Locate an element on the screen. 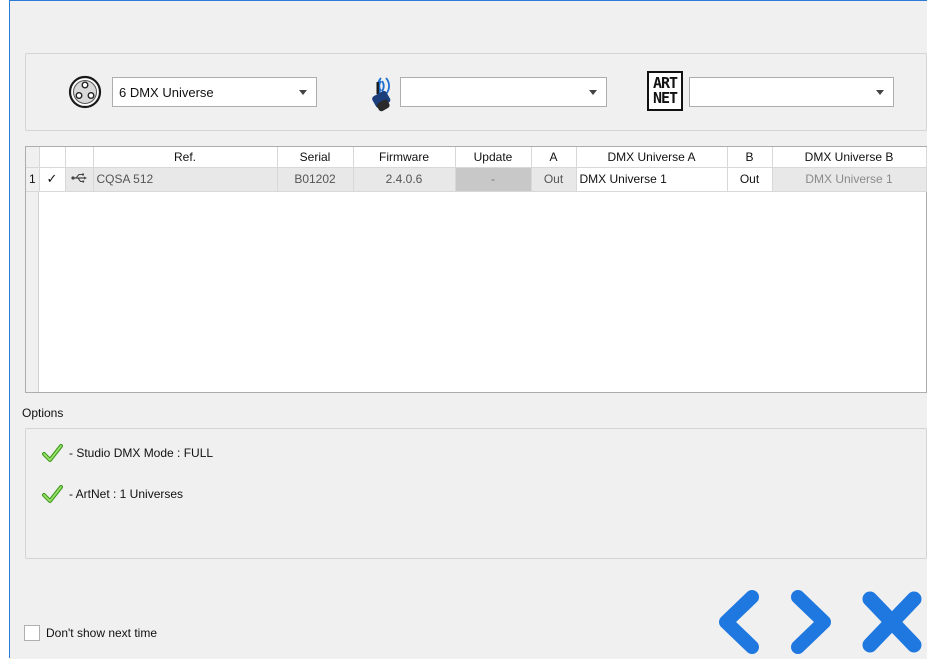  checkmark-icon: ✓ is located at coordinates (52, 178).